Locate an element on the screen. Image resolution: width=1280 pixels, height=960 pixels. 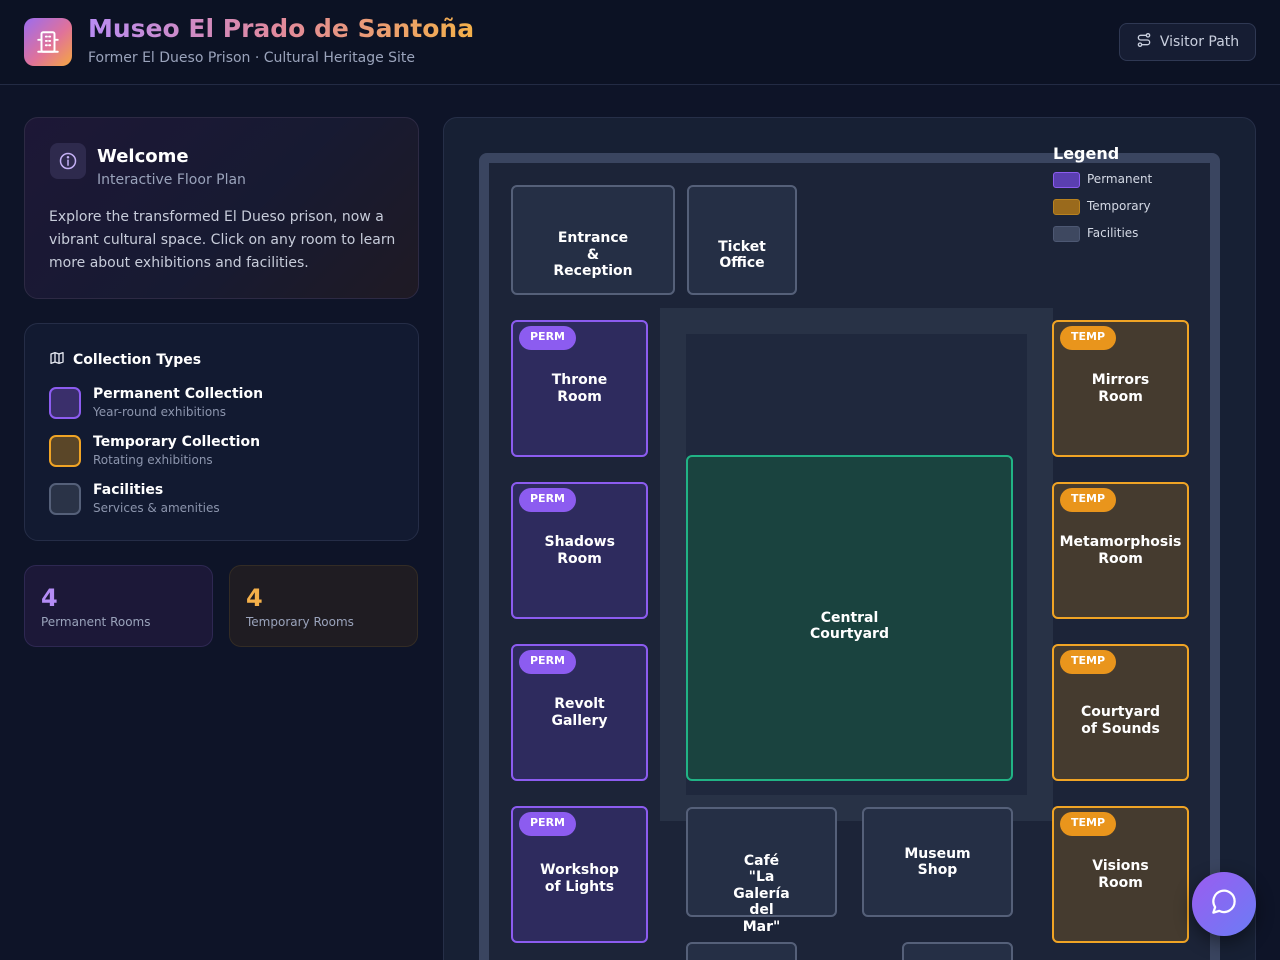
room-throne: PERM Throne Room is located at coordinates (579, 388).